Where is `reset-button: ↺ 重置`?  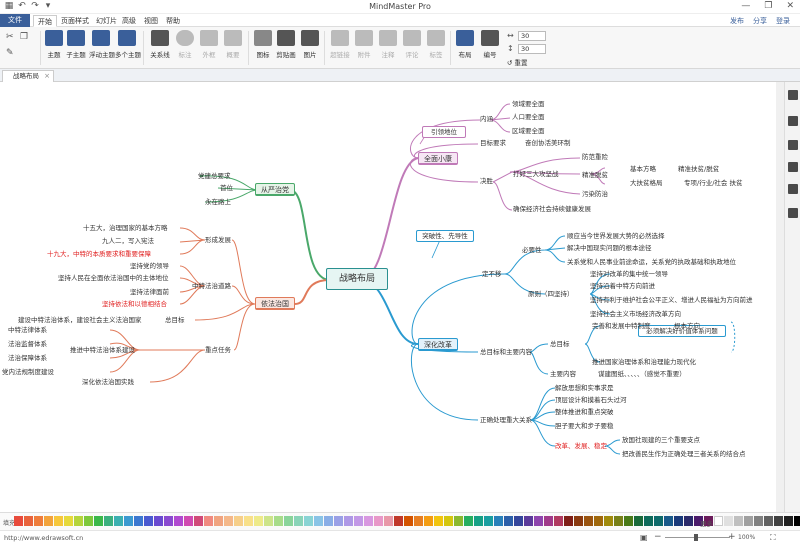 reset-button: ↺ 重置 is located at coordinates (517, 62).